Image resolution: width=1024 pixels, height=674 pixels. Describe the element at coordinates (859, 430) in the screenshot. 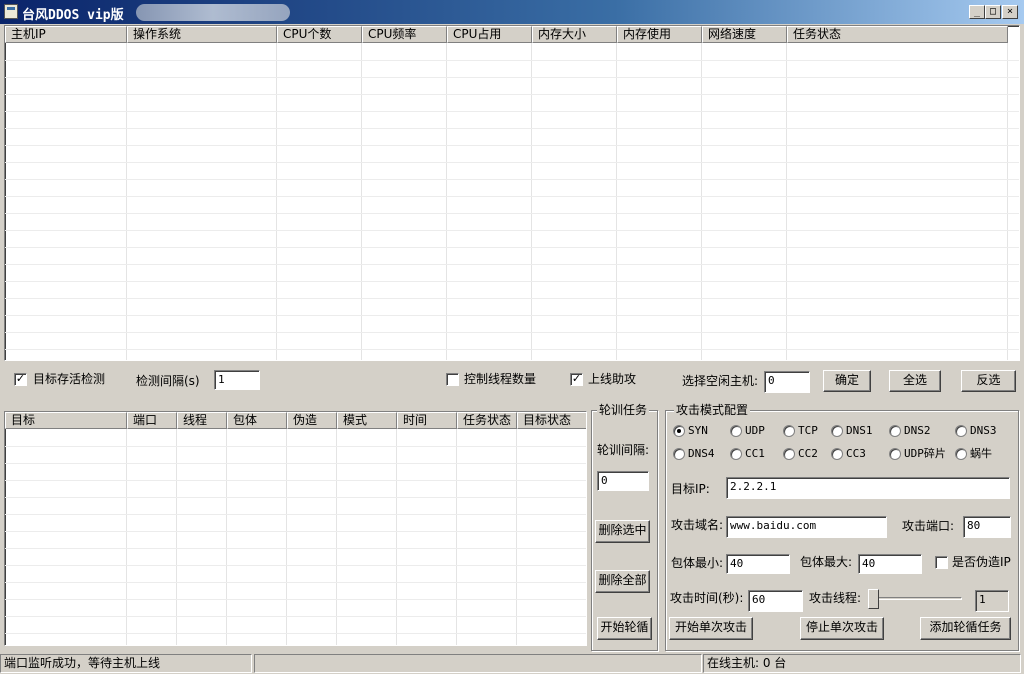

I see `attack-mode-label: DNS1` at that location.